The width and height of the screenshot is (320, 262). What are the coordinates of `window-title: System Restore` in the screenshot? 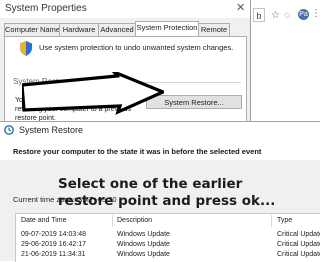 It's located at (51, 130).